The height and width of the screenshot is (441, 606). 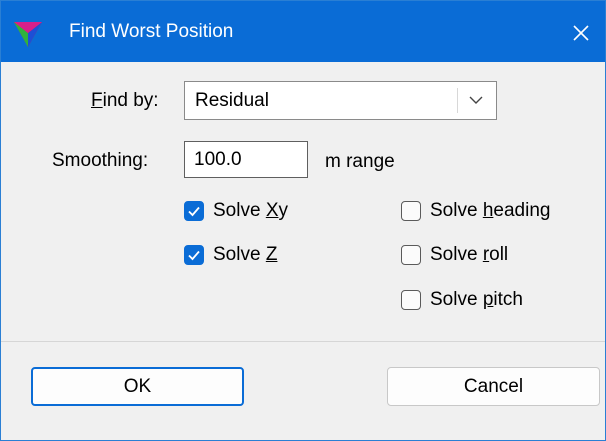 I want to click on cancel-button: Cancel, so click(x=493, y=386).